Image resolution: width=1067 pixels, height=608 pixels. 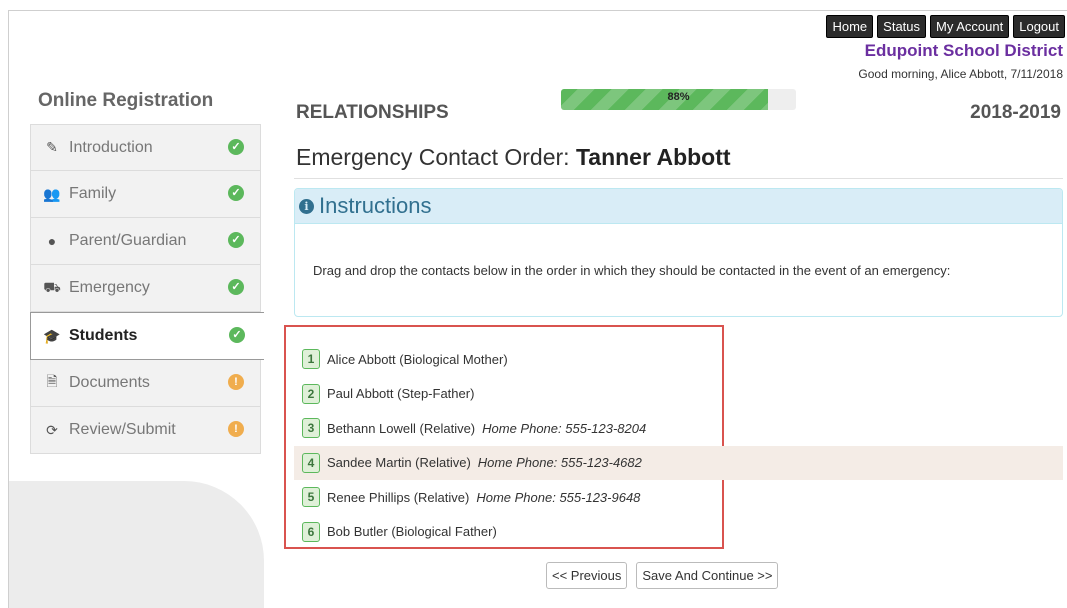 I want to click on instructions-header: i Instructions, so click(x=678, y=206).